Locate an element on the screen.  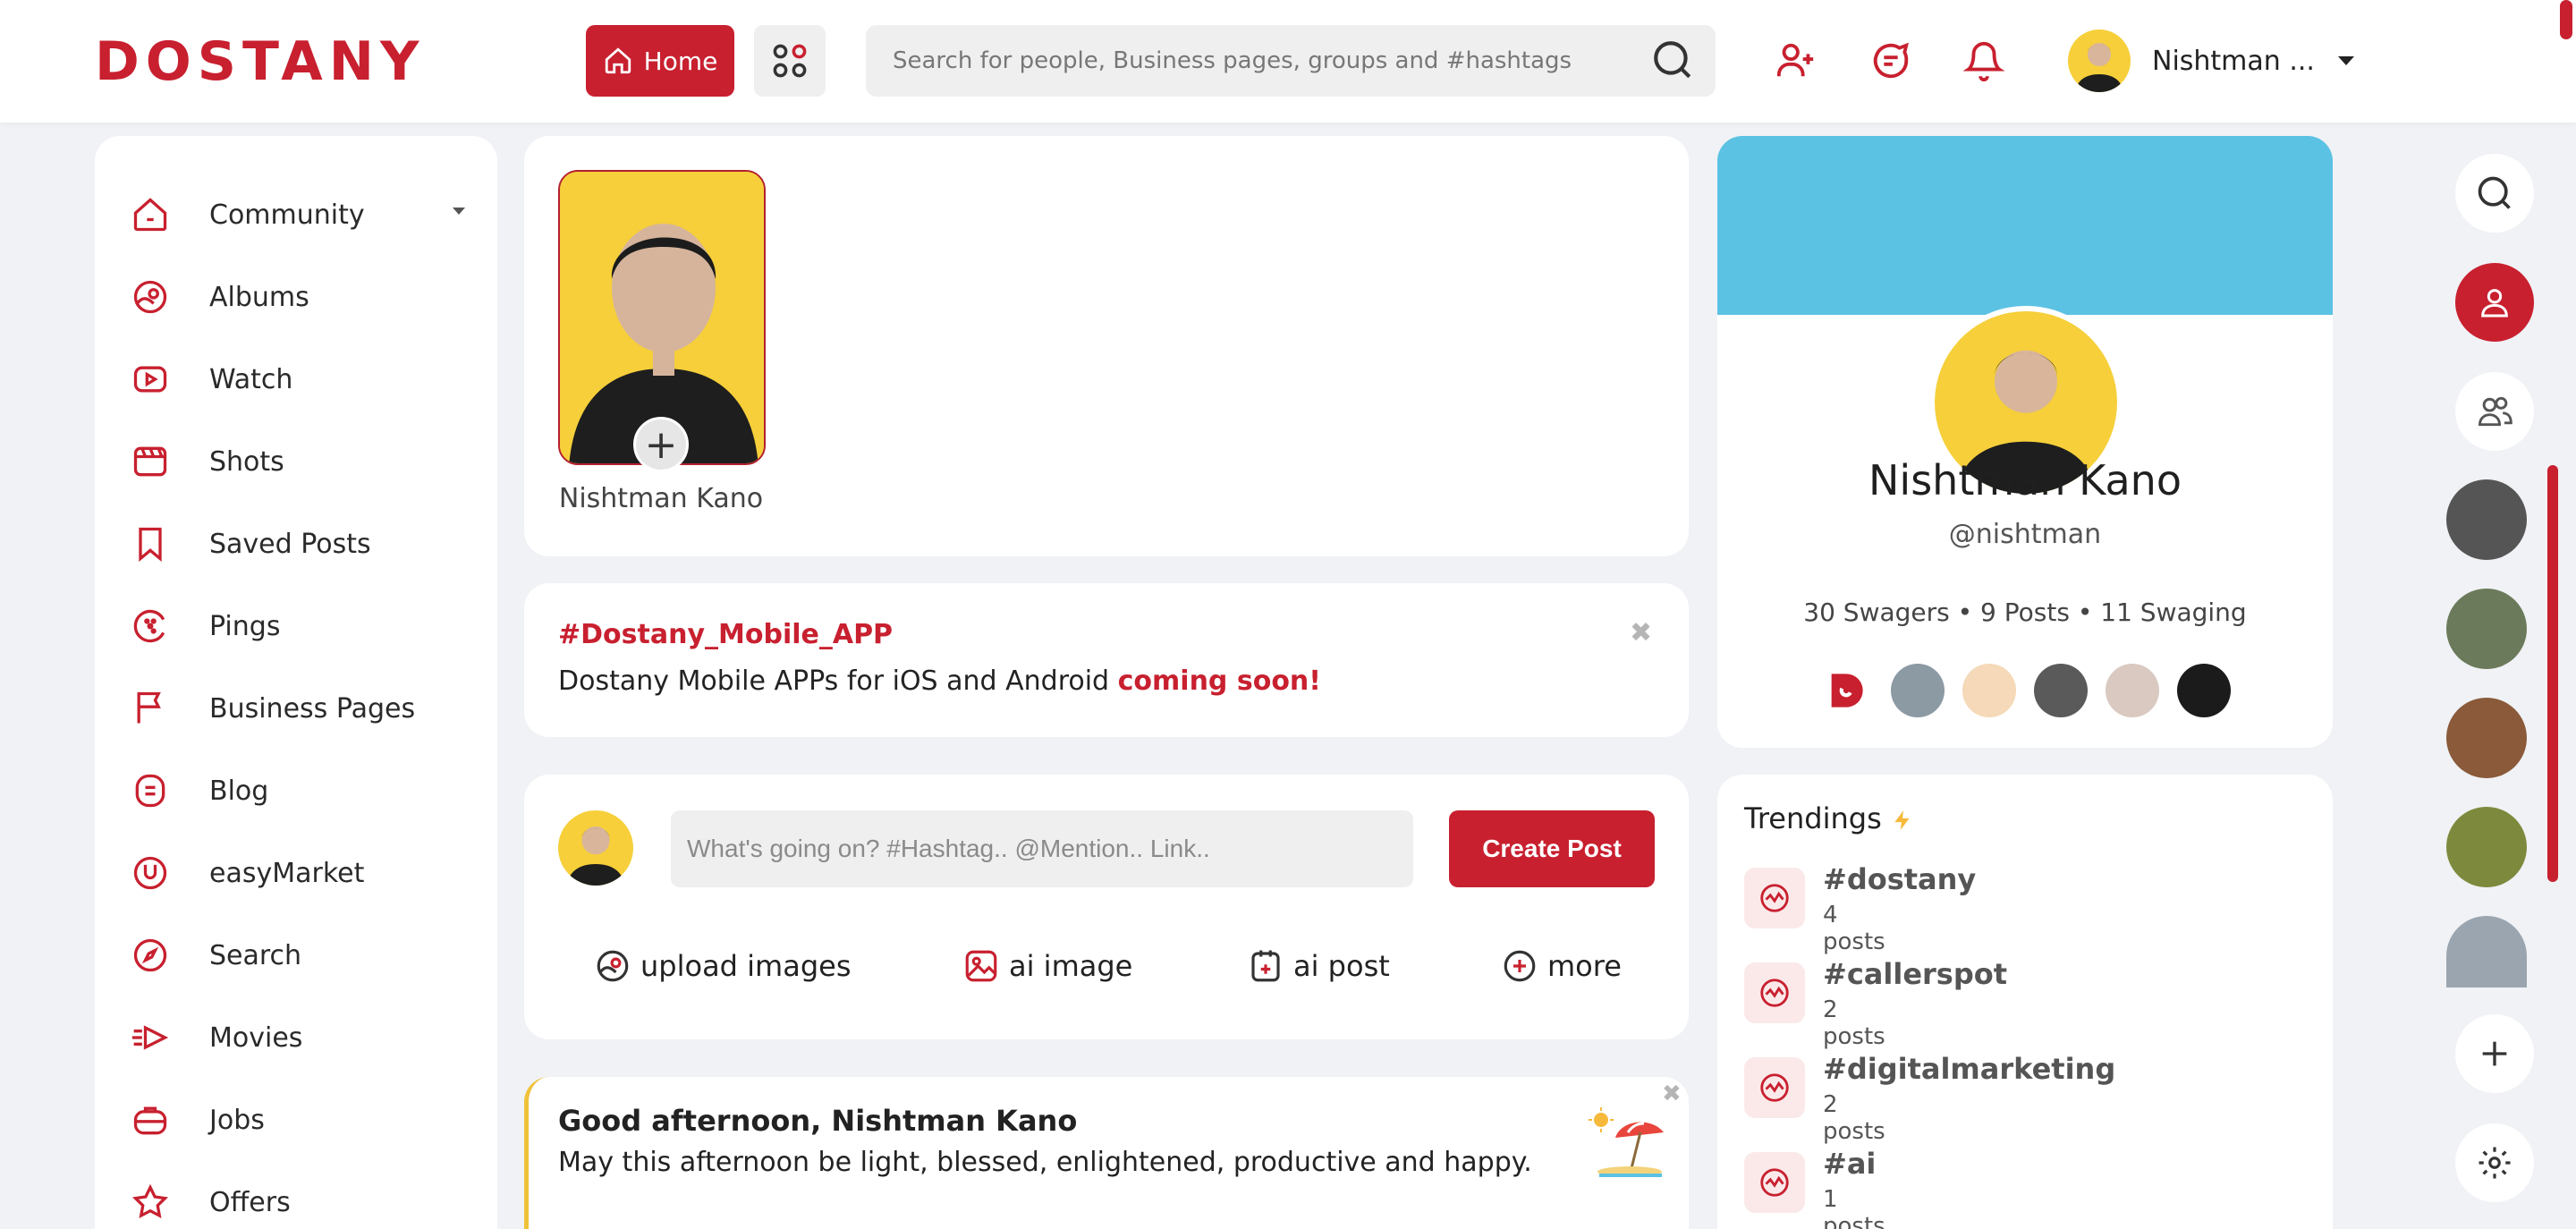
trend-tag: #ai is located at coordinates (1850, 1164).